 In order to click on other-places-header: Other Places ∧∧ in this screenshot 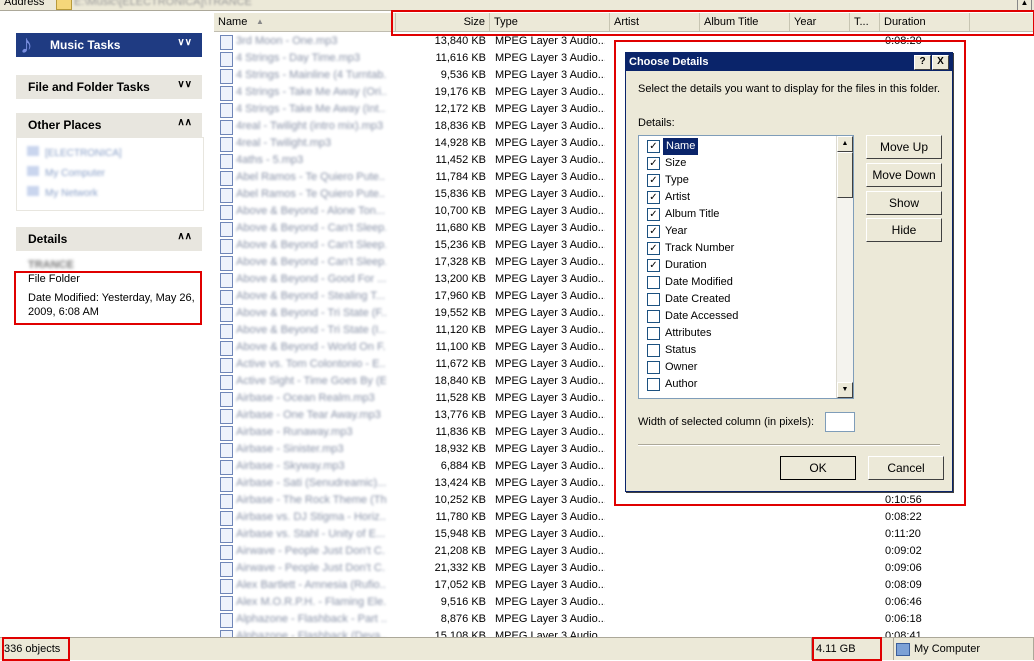, I will do `click(109, 125)`.